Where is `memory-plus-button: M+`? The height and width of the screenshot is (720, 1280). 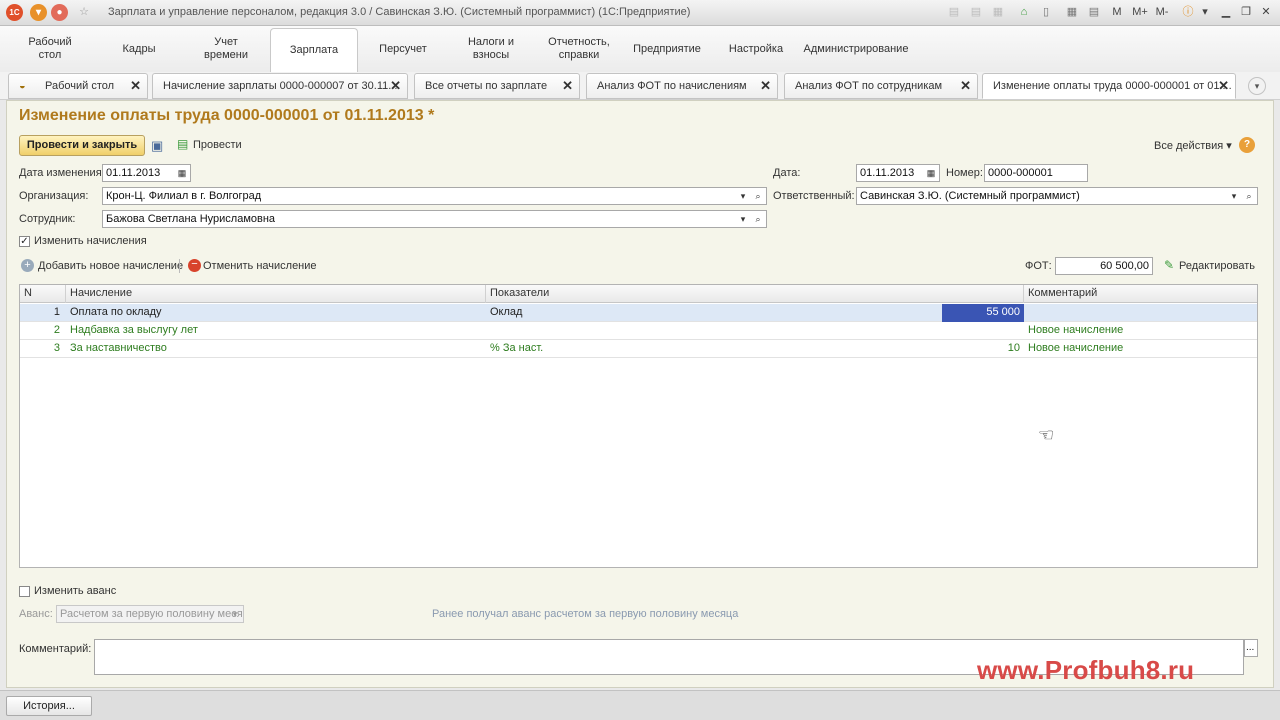 memory-plus-button: M+ is located at coordinates (1140, 12).